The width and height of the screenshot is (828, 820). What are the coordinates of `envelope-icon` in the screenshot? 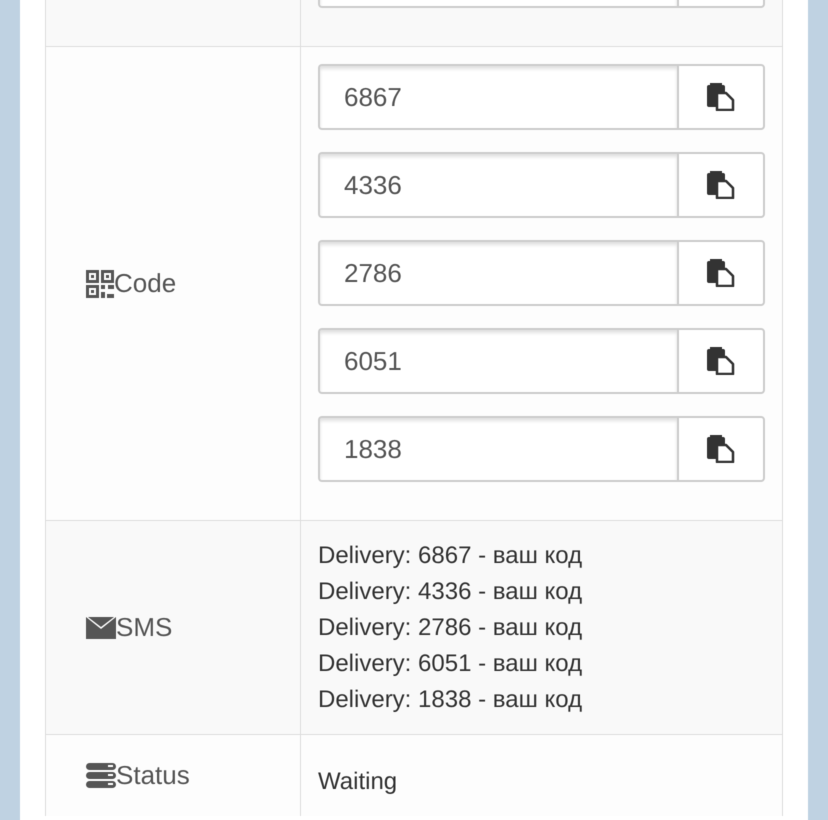 It's located at (101, 627).